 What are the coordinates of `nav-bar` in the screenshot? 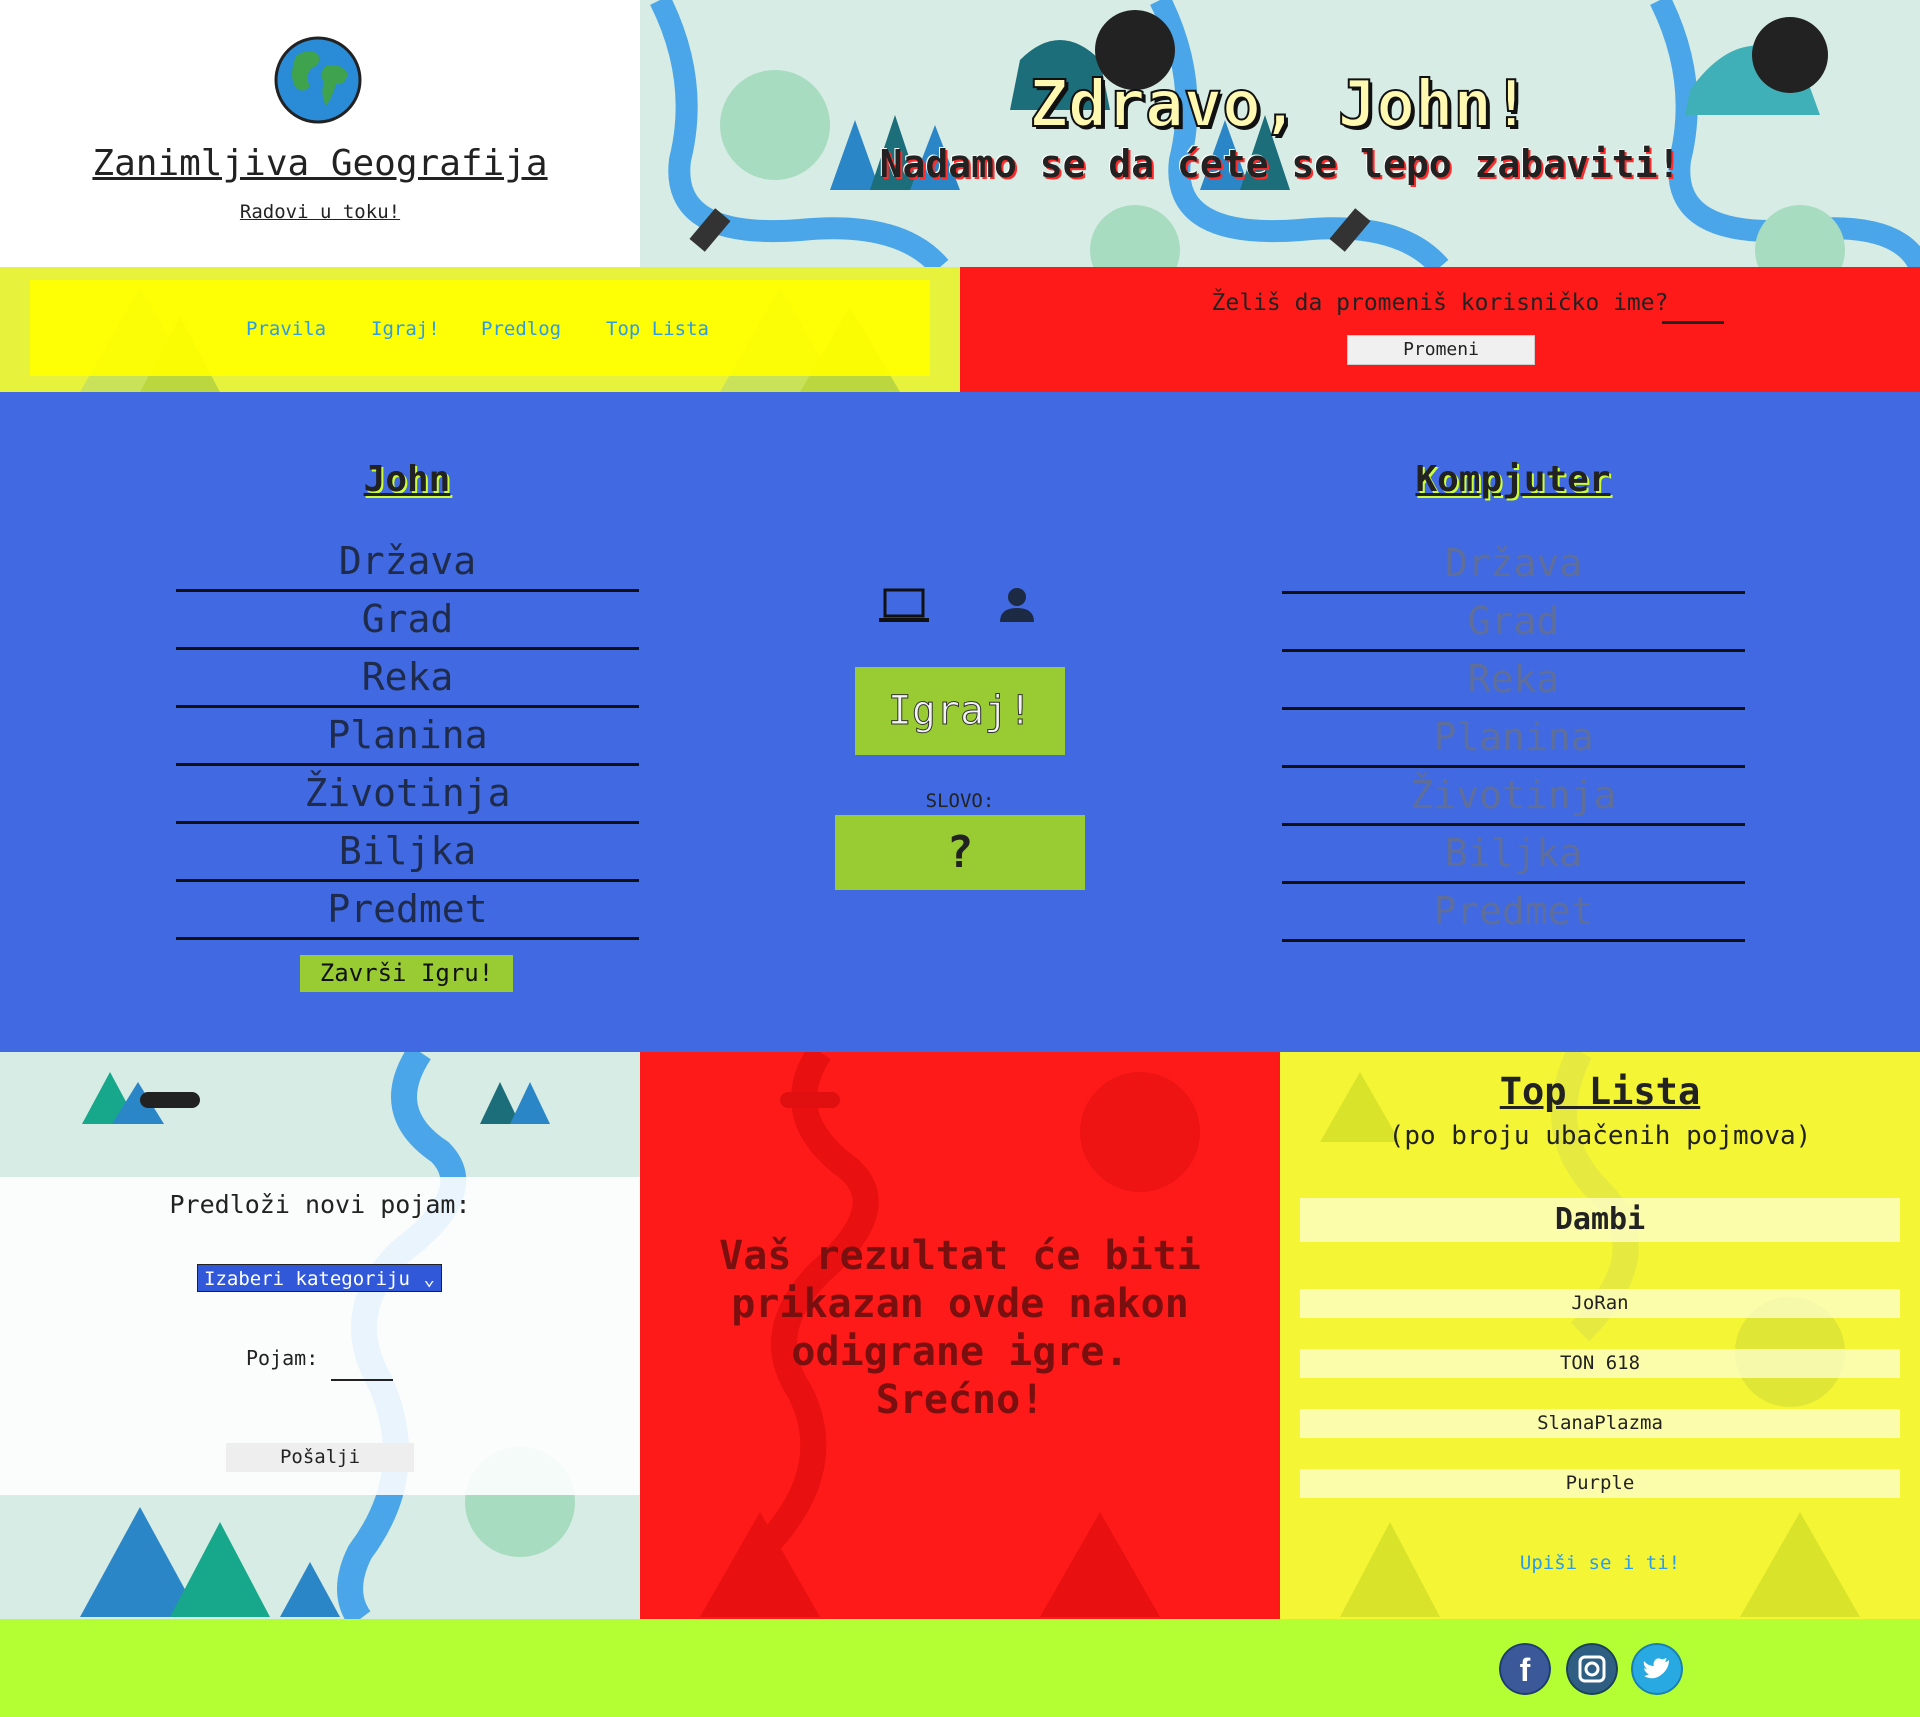 It's located at (480, 328).